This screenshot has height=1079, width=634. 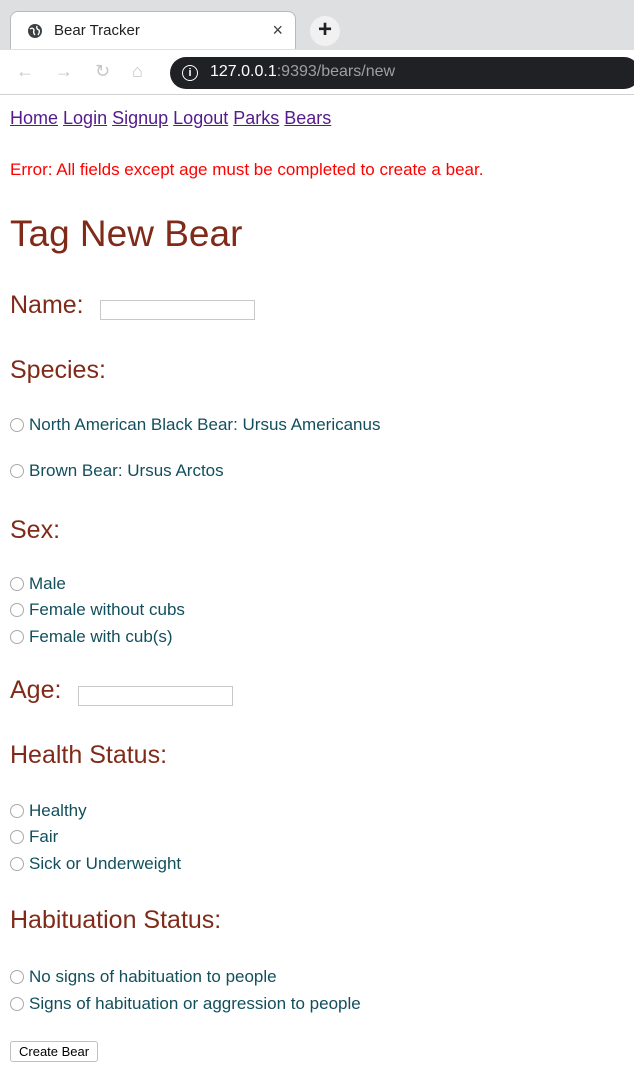 I want to click on sex-option-male: Male, so click(x=38, y=584).